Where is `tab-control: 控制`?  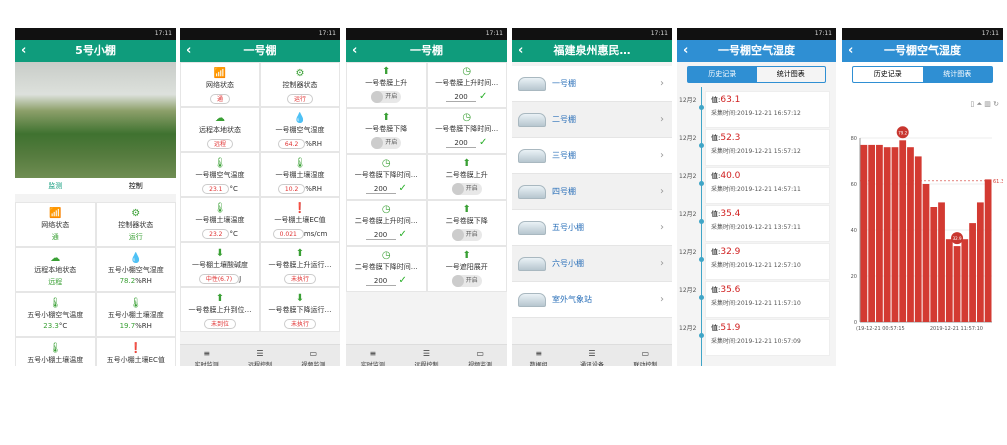
tab-control: 控制 is located at coordinates (136, 186).